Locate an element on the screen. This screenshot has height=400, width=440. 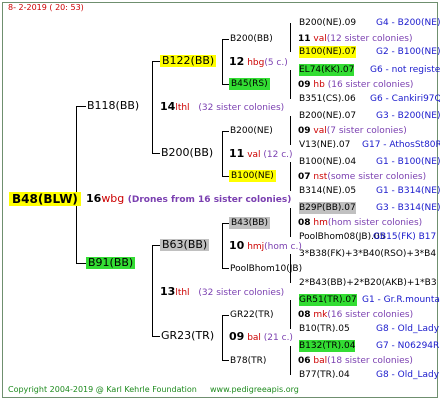
gen3-h-note: (18 sister colonies) is located at coordinates (370, 361).